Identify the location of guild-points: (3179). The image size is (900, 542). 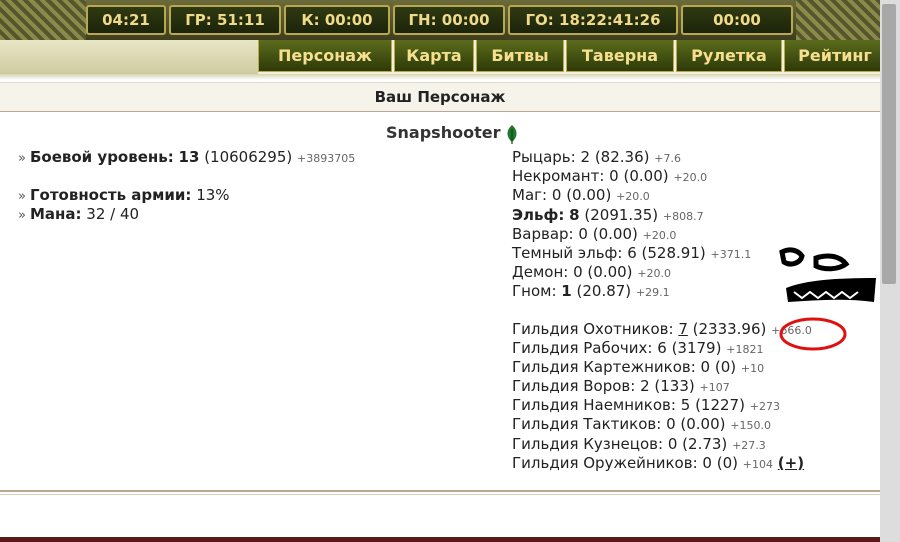
(696, 347).